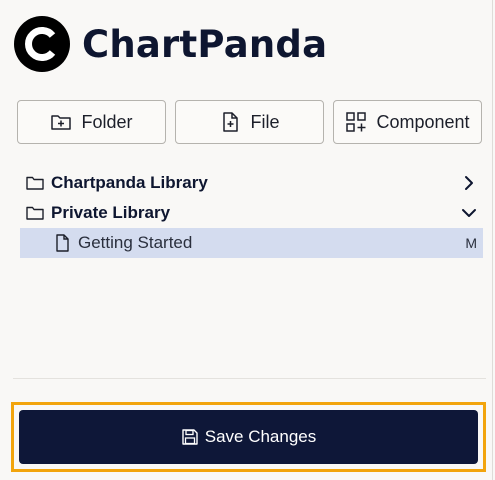 This screenshot has width=495, height=480. I want to click on brand: ChartPanda, so click(170, 44).